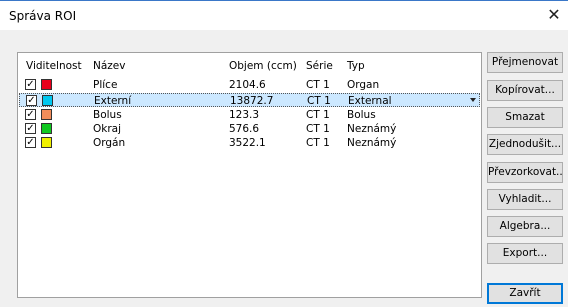 The width and height of the screenshot is (568, 307). What do you see at coordinates (263, 66) in the screenshot?
I see `column-header-volume: Objem (ccm)` at bounding box center [263, 66].